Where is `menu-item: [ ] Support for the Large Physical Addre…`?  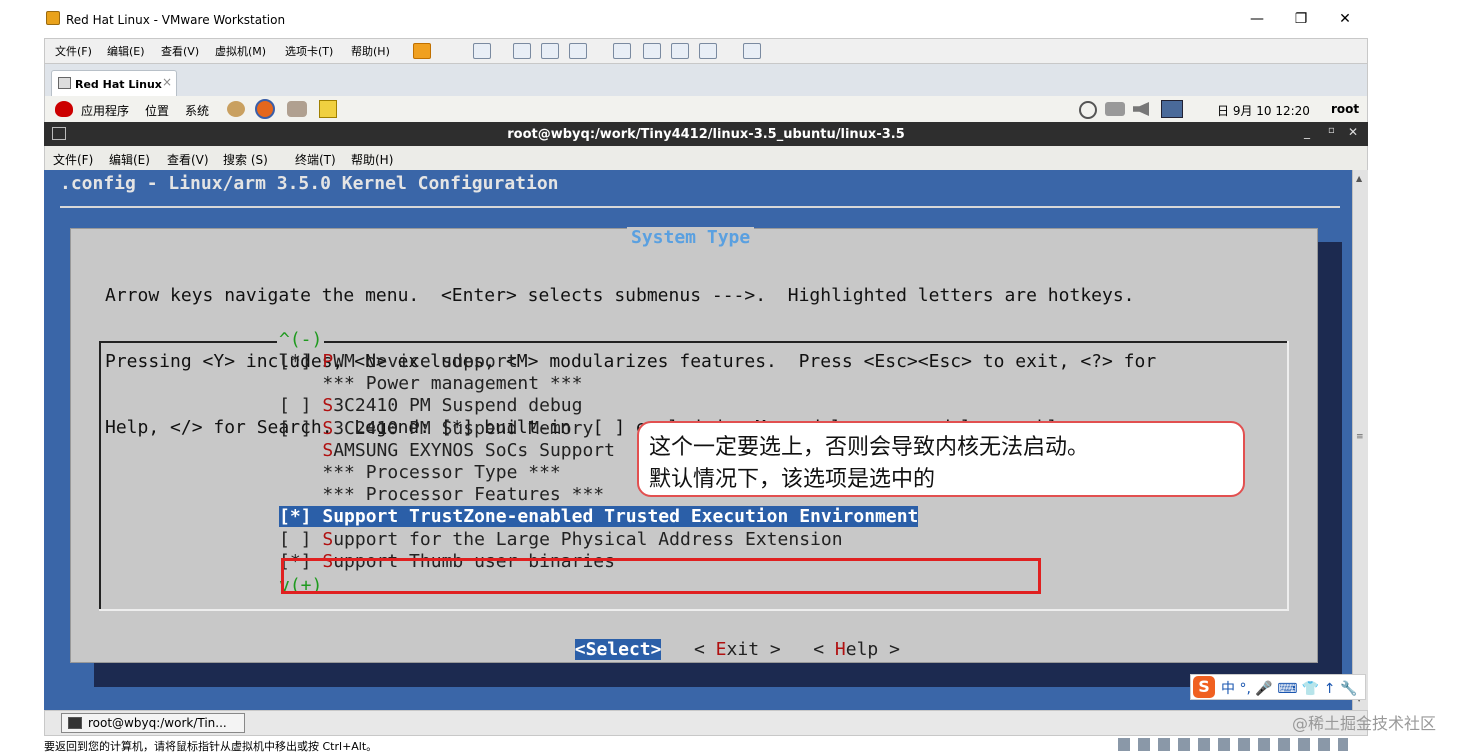 menu-item: [ ] Support for the Large Physical Addre… is located at coordinates (561, 540).